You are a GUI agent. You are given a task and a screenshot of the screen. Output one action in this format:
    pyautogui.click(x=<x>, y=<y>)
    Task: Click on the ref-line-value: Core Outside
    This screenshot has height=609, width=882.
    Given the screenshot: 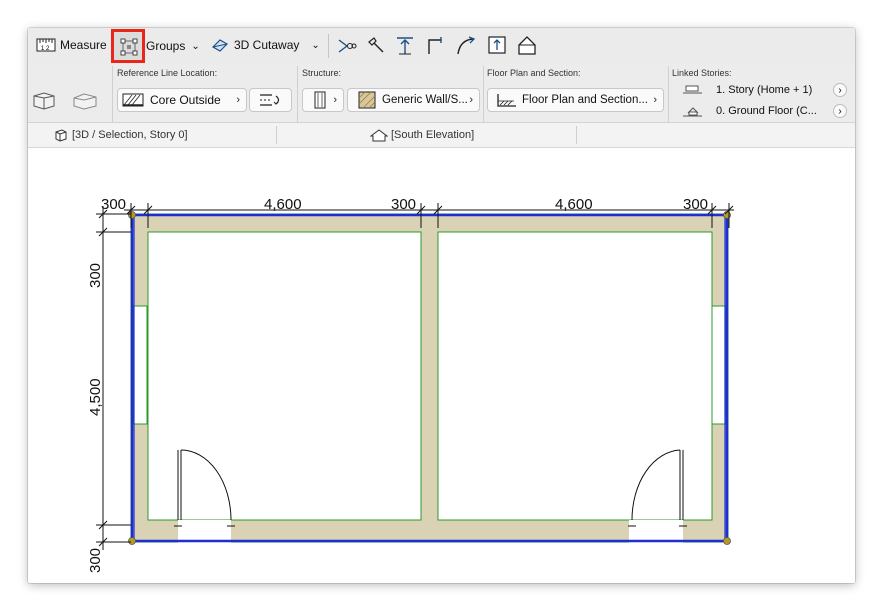 What is the action you would take?
    pyautogui.click(x=185, y=100)
    